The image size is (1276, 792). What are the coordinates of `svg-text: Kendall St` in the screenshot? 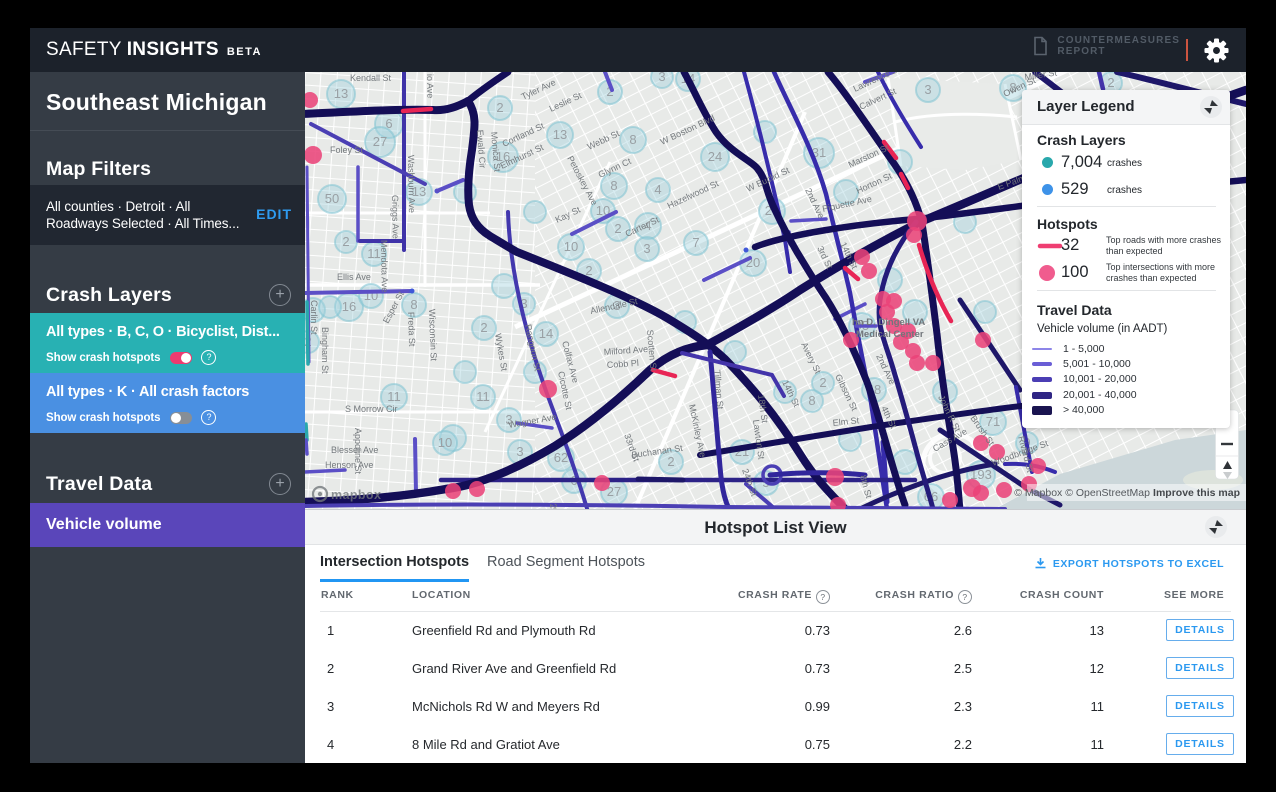 It's located at (371, 78).